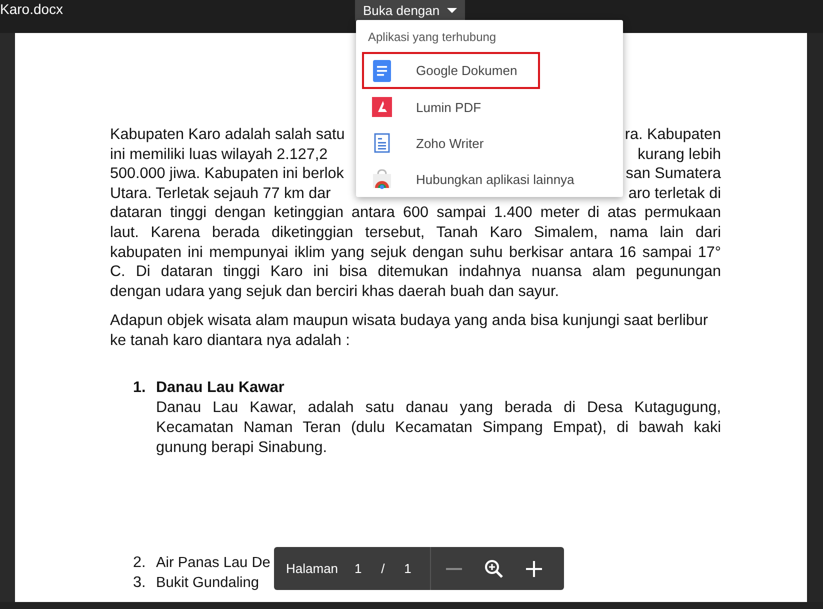  Describe the element at coordinates (139, 388) in the screenshot. I see `list-number: 1.` at that location.